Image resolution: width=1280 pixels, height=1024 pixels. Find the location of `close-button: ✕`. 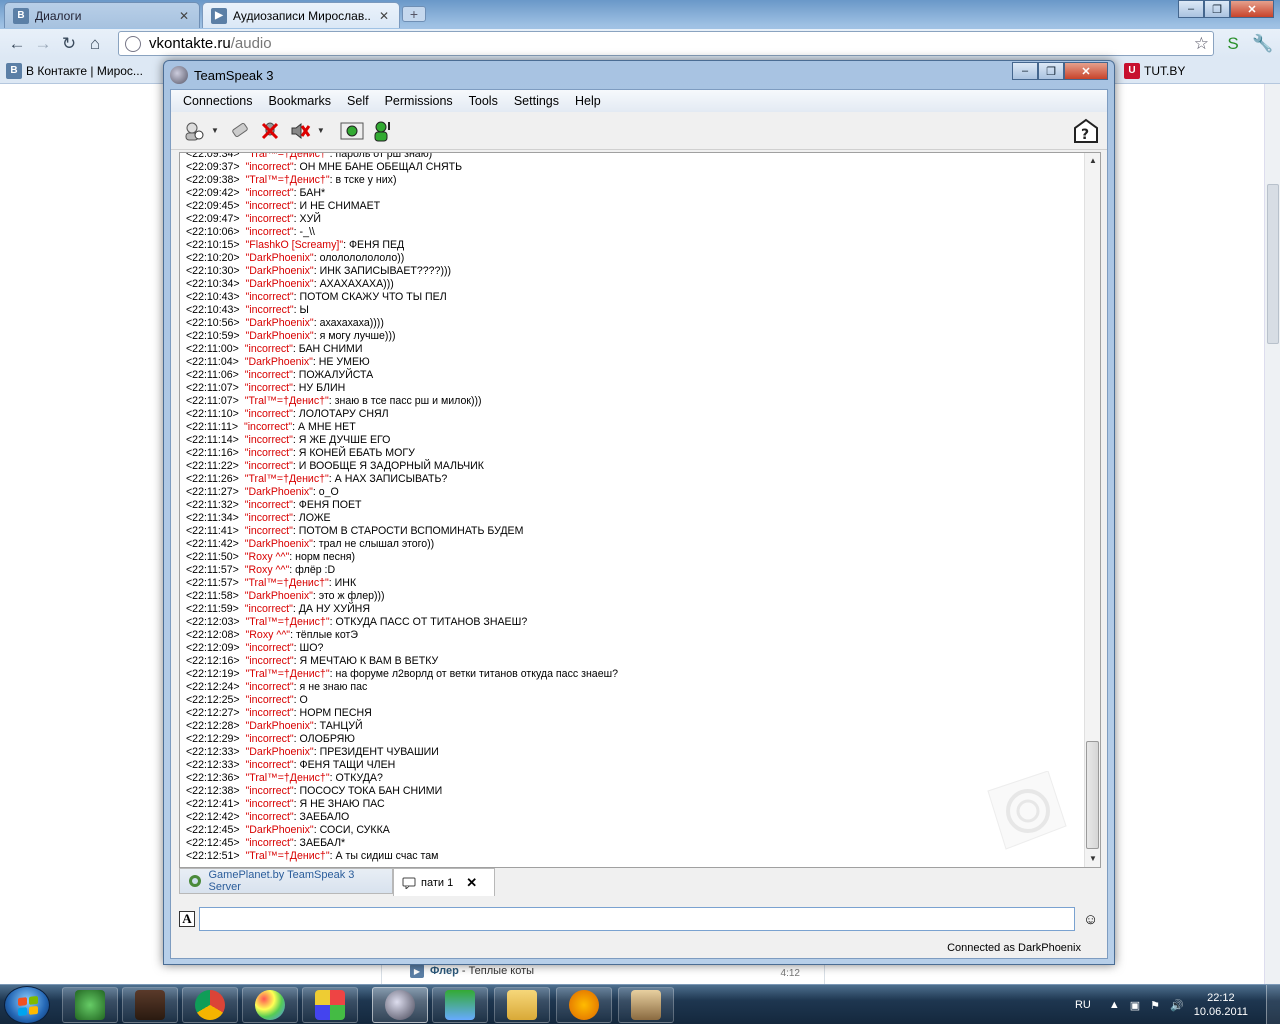

close-button: ✕ is located at coordinates (1086, 71).